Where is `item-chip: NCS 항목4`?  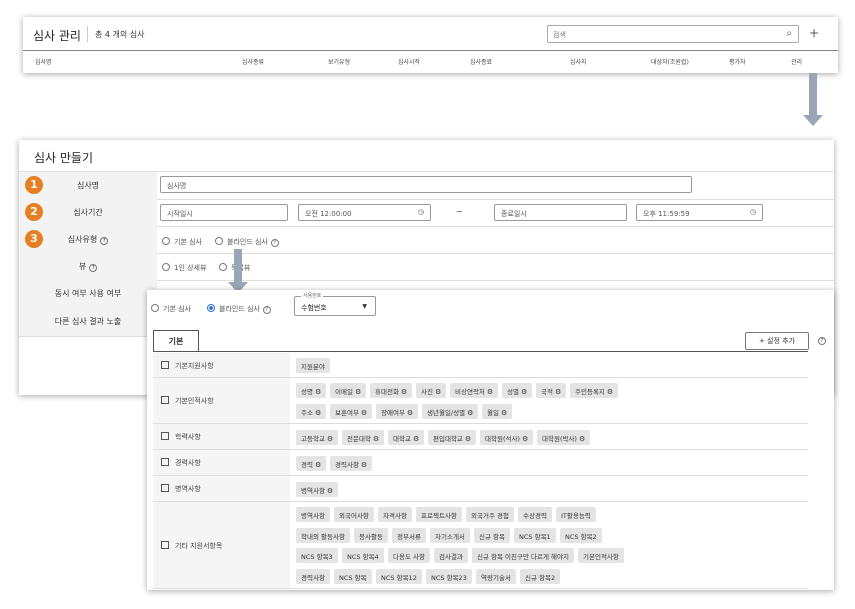
item-chip: NCS 항목4 is located at coordinates (363, 556).